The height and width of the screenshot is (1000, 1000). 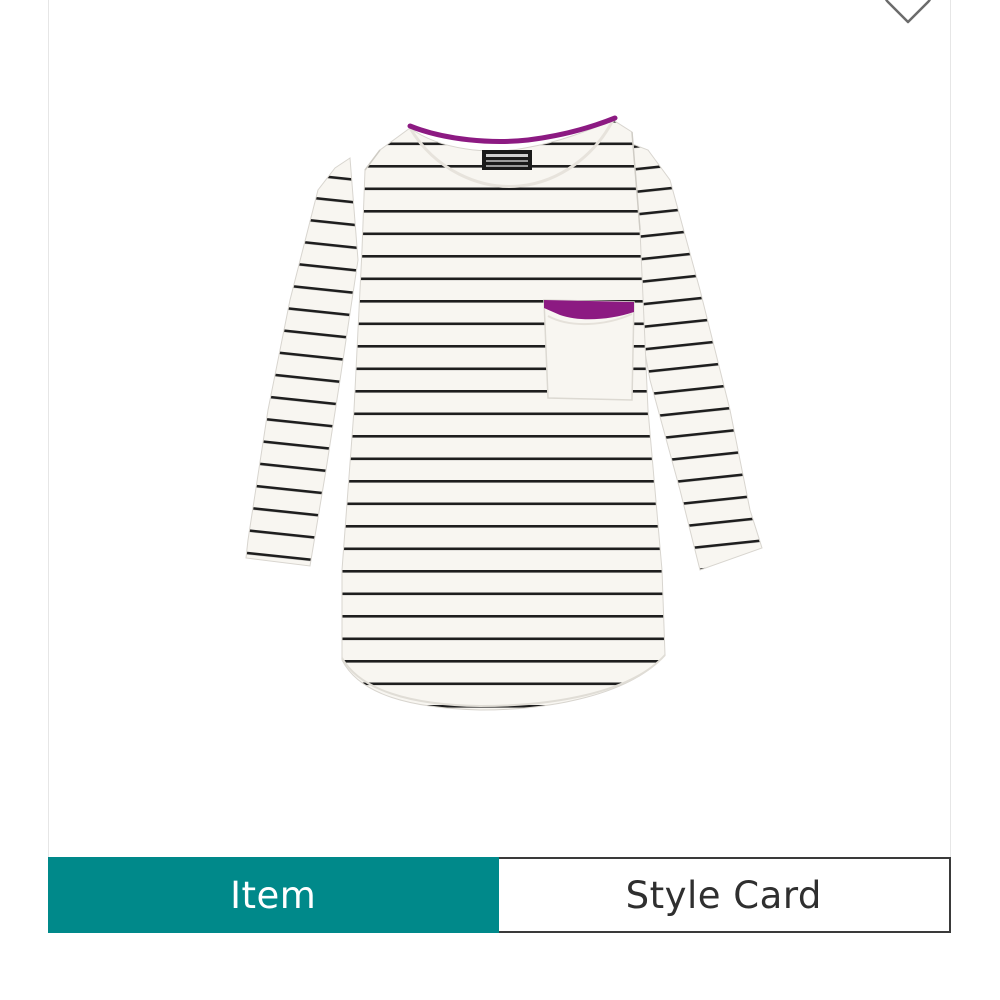 I want to click on tab-style-card: Style Card, so click(x=724, y=895).